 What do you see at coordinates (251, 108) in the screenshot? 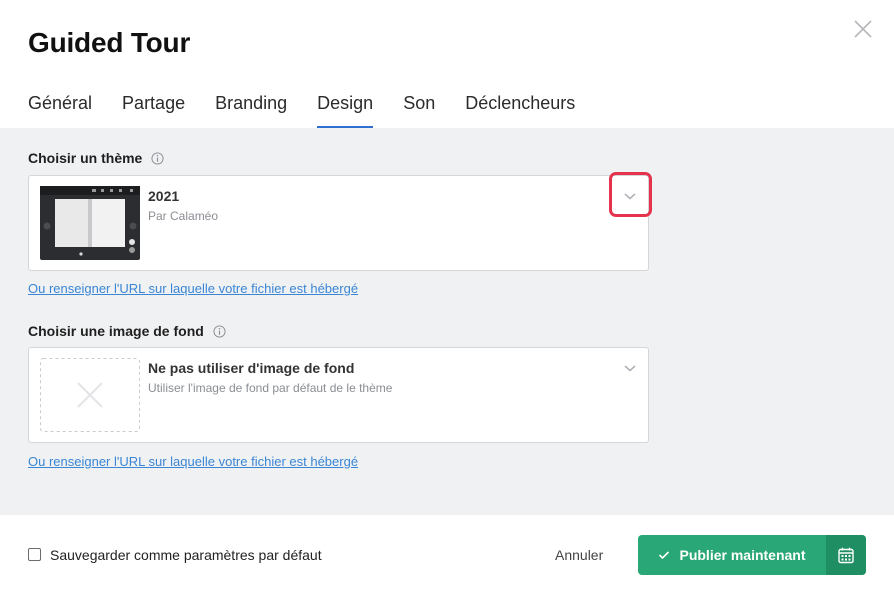
I see `tab-branding: Branding` at bounding box center [251, 108].